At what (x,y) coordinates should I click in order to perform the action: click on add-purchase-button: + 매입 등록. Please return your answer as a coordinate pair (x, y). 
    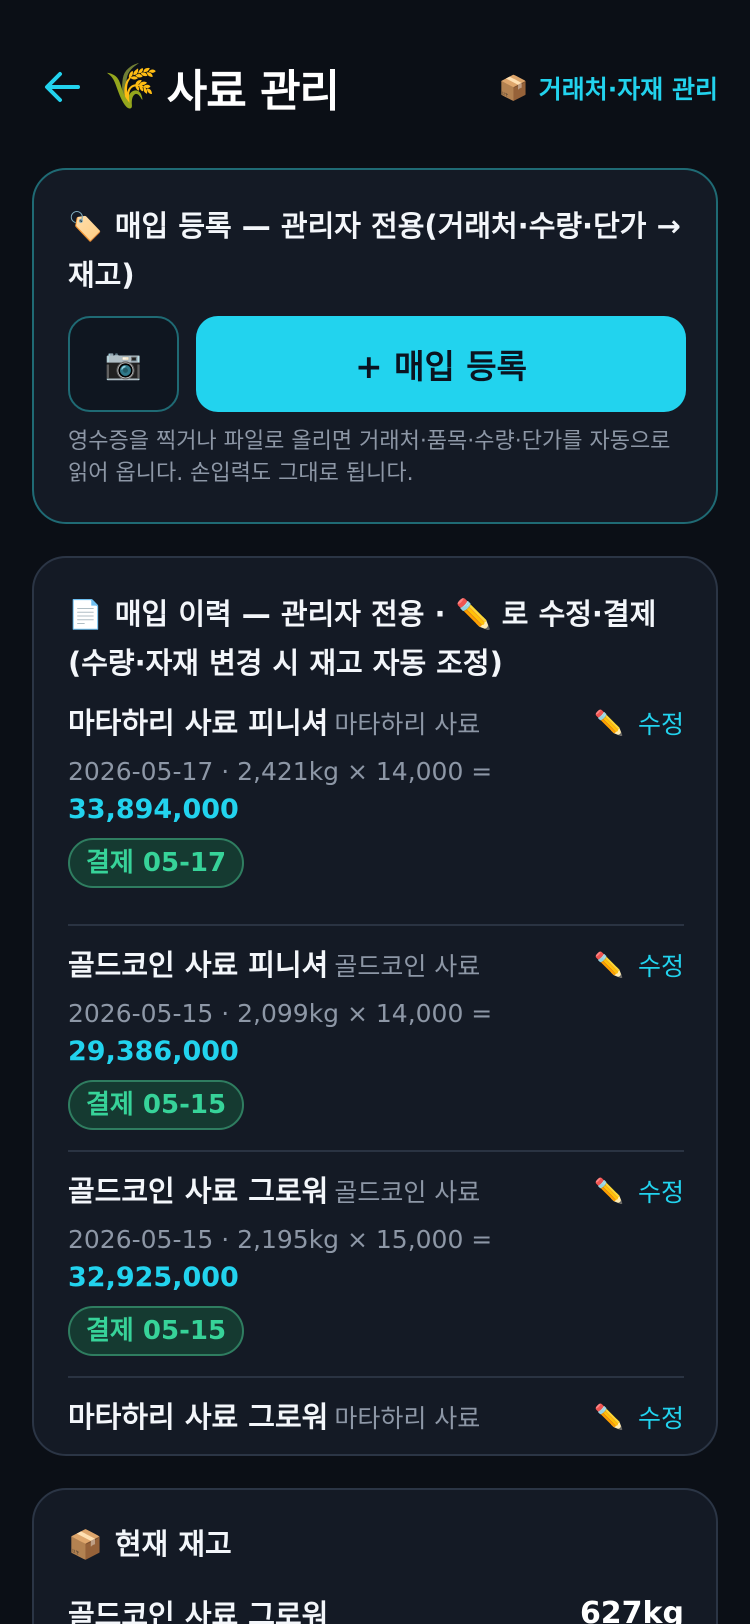
    Looking at the image, I should click on (441, 364).